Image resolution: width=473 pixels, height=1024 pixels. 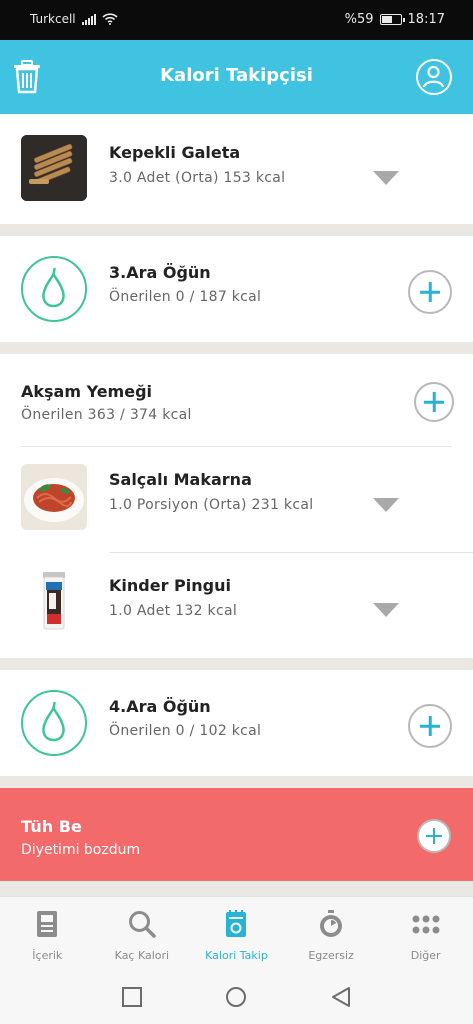 What do you see at coordinates (197, 178) in the screenshot?
I see `food-detail: 3.0 Adet (Orta) 153 kcal` at bounding box center [197, 178].